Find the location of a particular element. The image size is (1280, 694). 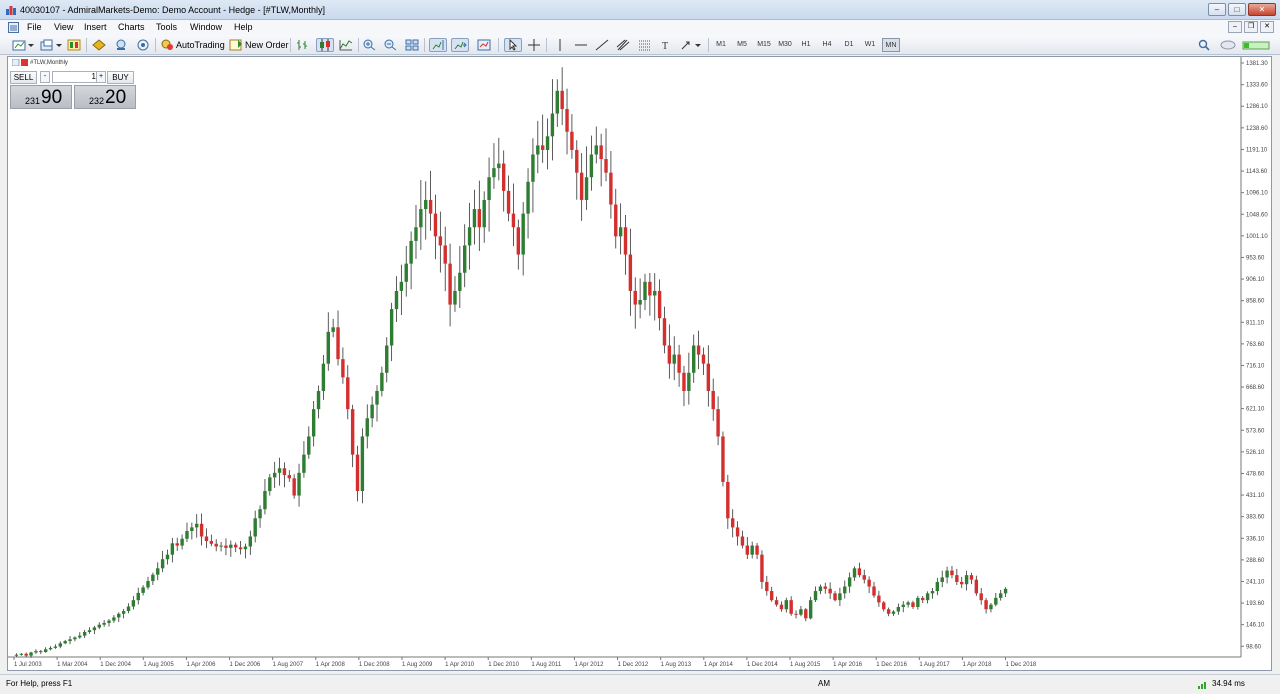

menu-file: File is located at coordinates (34, 27).